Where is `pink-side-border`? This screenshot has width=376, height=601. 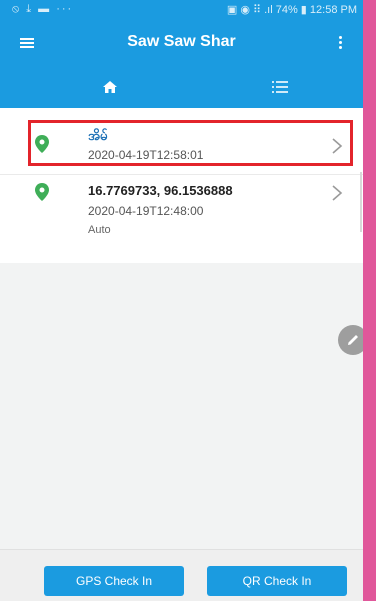
pink-side-border is located at coordinates (369, 300).